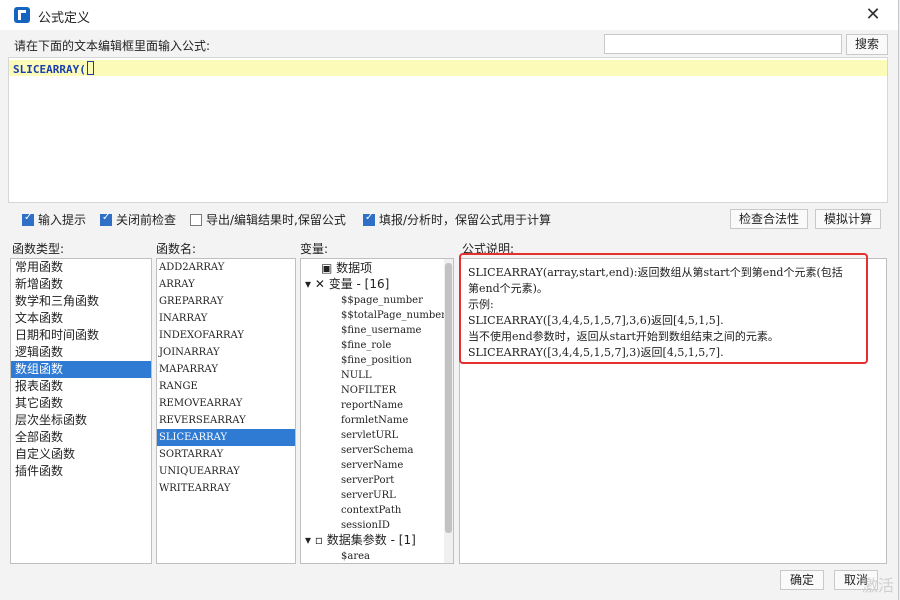  Describe the element at coordinates (196, 219) in the screenshot. I see `checkbox-keep-formula-export` at that location.